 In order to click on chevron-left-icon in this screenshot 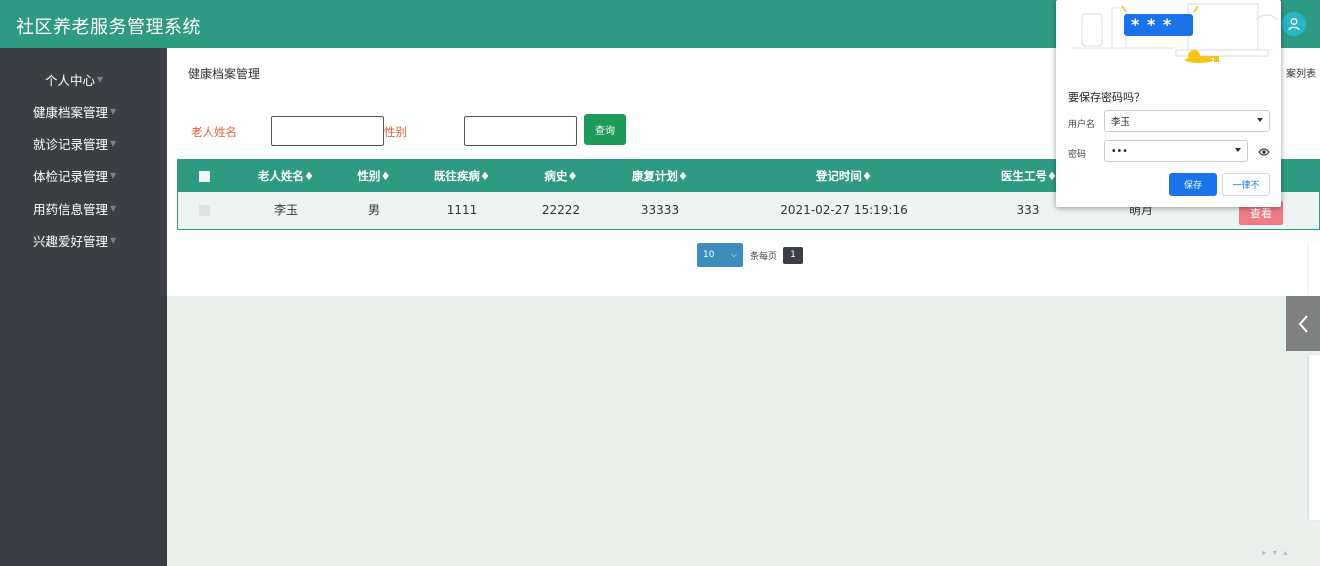, I will do `click(1303, 323)`.